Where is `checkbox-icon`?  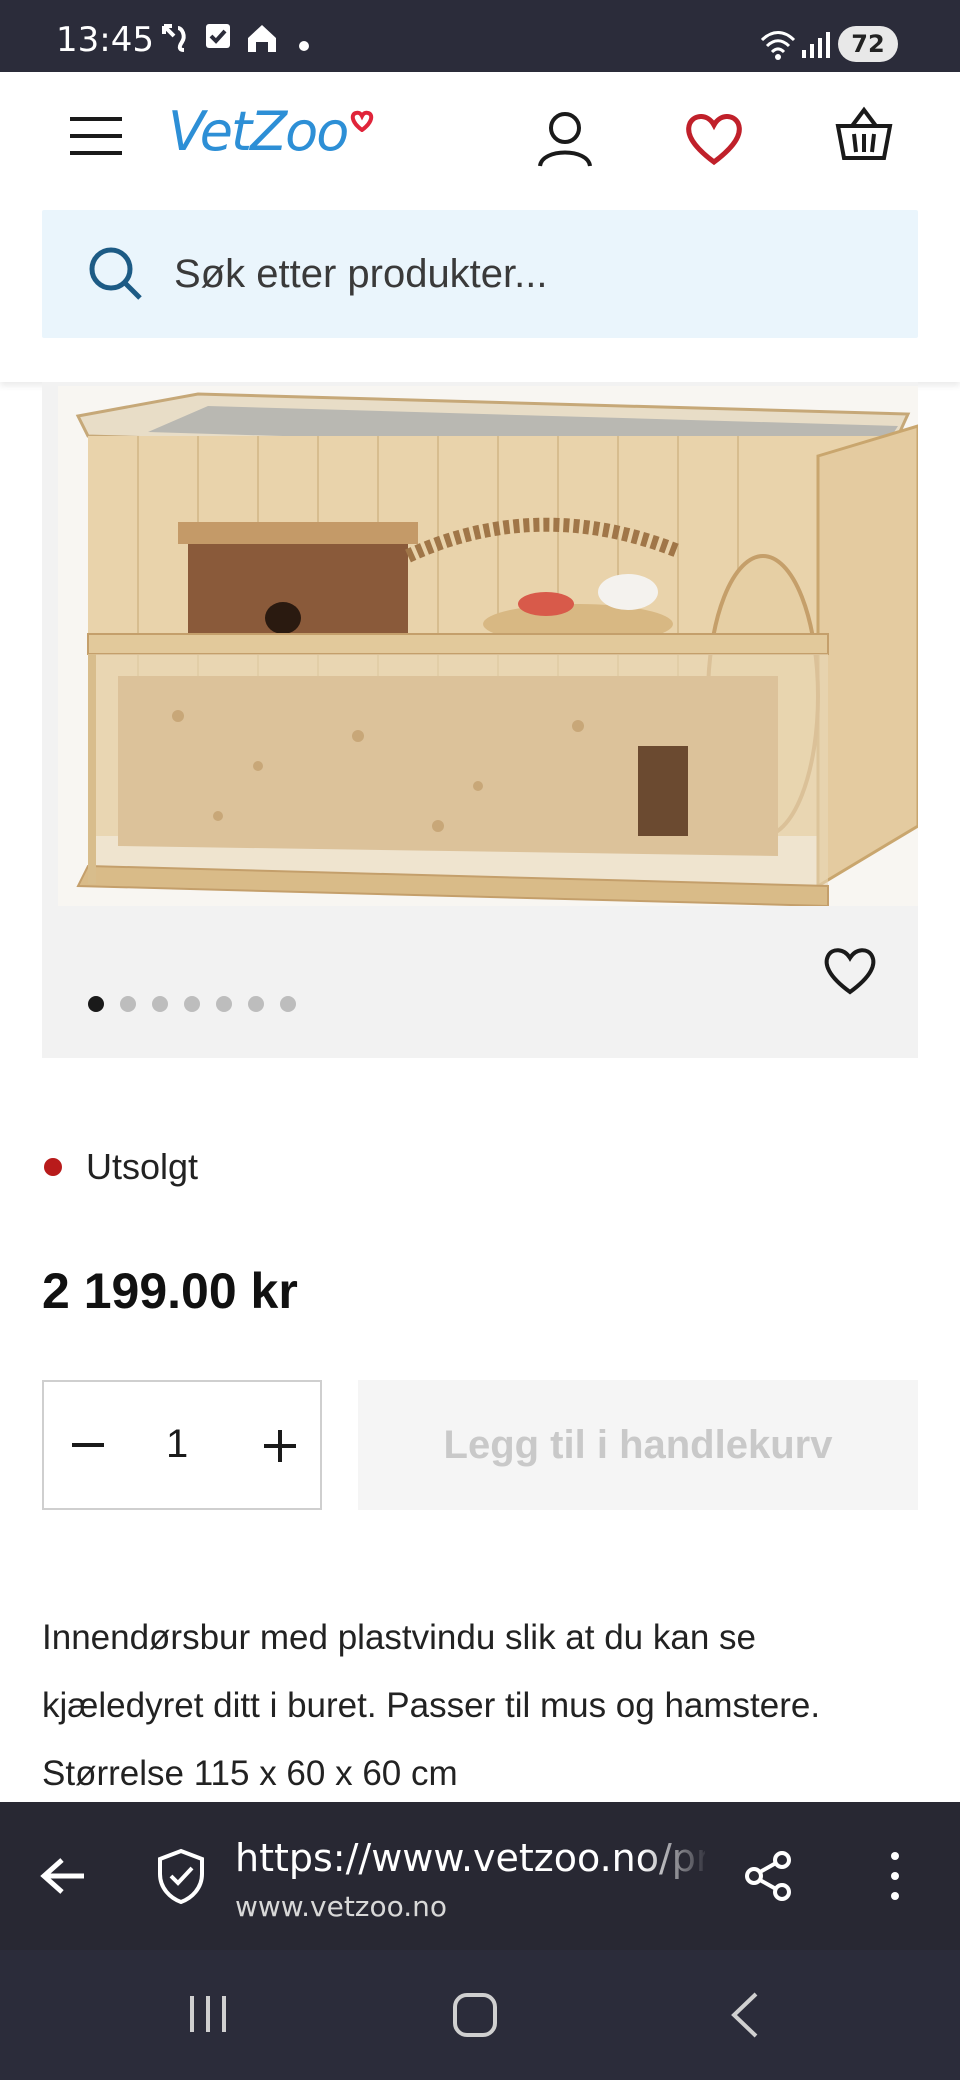
checkbox-icon is located at coordinates (218, 36).